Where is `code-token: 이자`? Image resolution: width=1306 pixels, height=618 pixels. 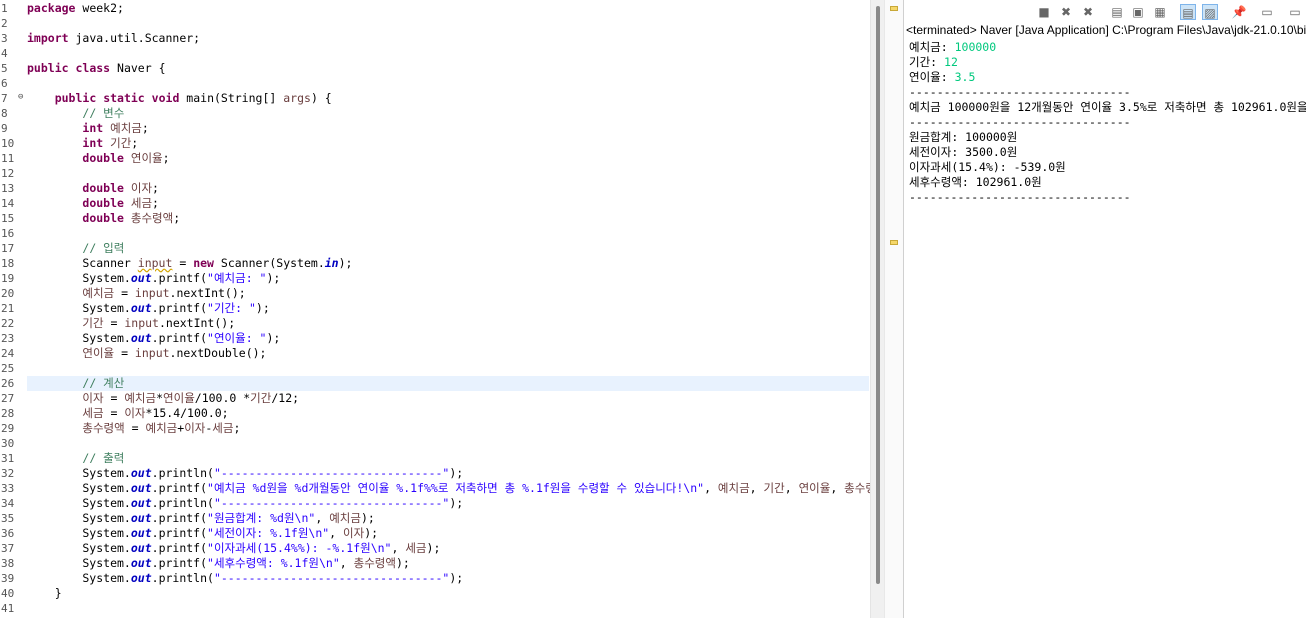 code-token: 이자 is located at coordinates (141, 188).